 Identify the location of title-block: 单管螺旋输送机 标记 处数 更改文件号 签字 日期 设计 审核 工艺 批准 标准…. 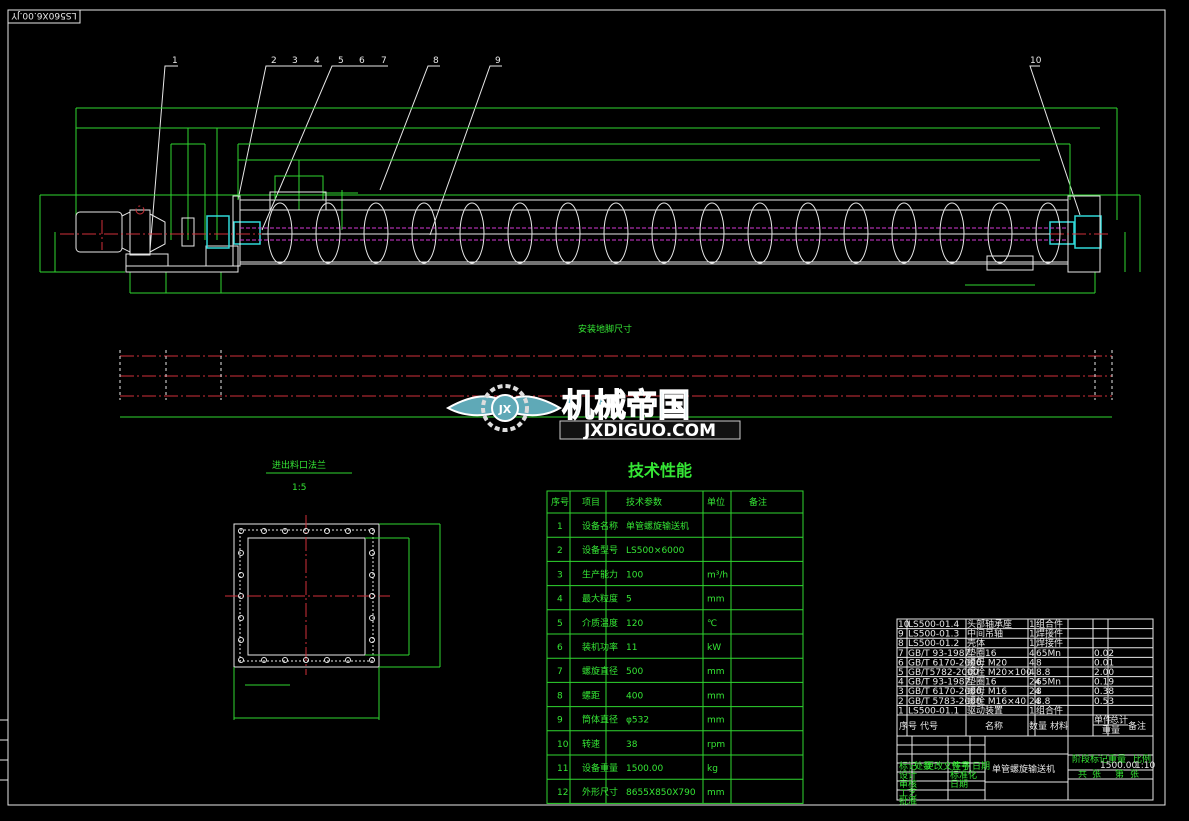
(1025, 771).